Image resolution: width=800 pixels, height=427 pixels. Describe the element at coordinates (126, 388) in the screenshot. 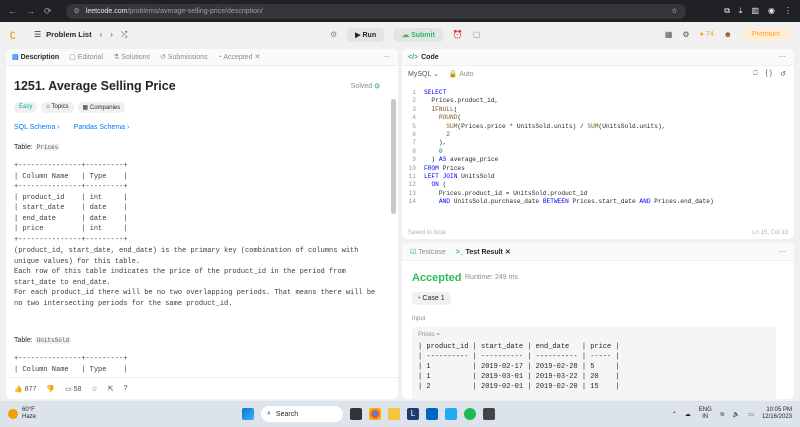

I see `help-icon: ?` at that location.